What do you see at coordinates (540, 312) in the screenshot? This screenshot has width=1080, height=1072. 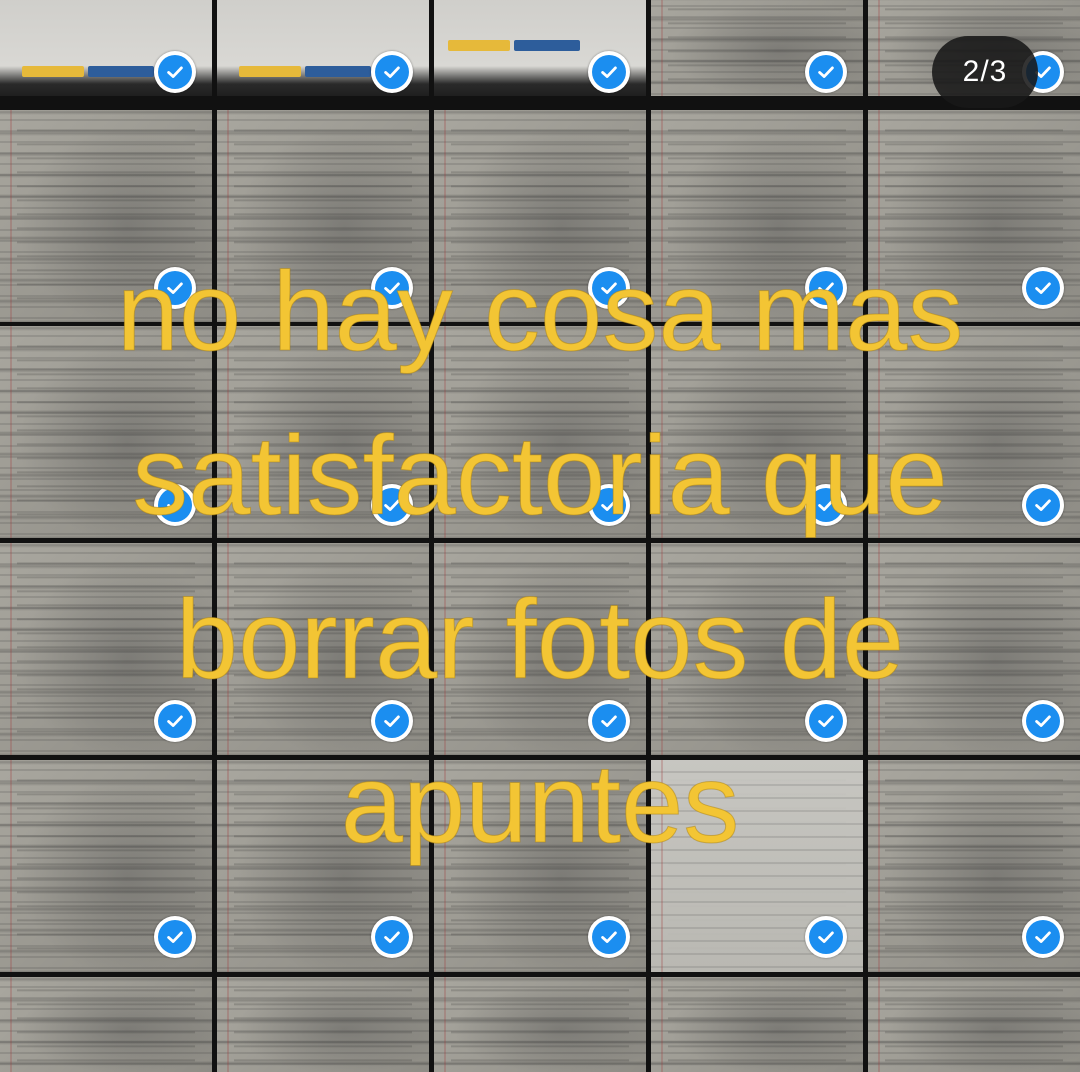 I see `caption-line-1: no hay cosa mas` at bounding box center [540, 312].